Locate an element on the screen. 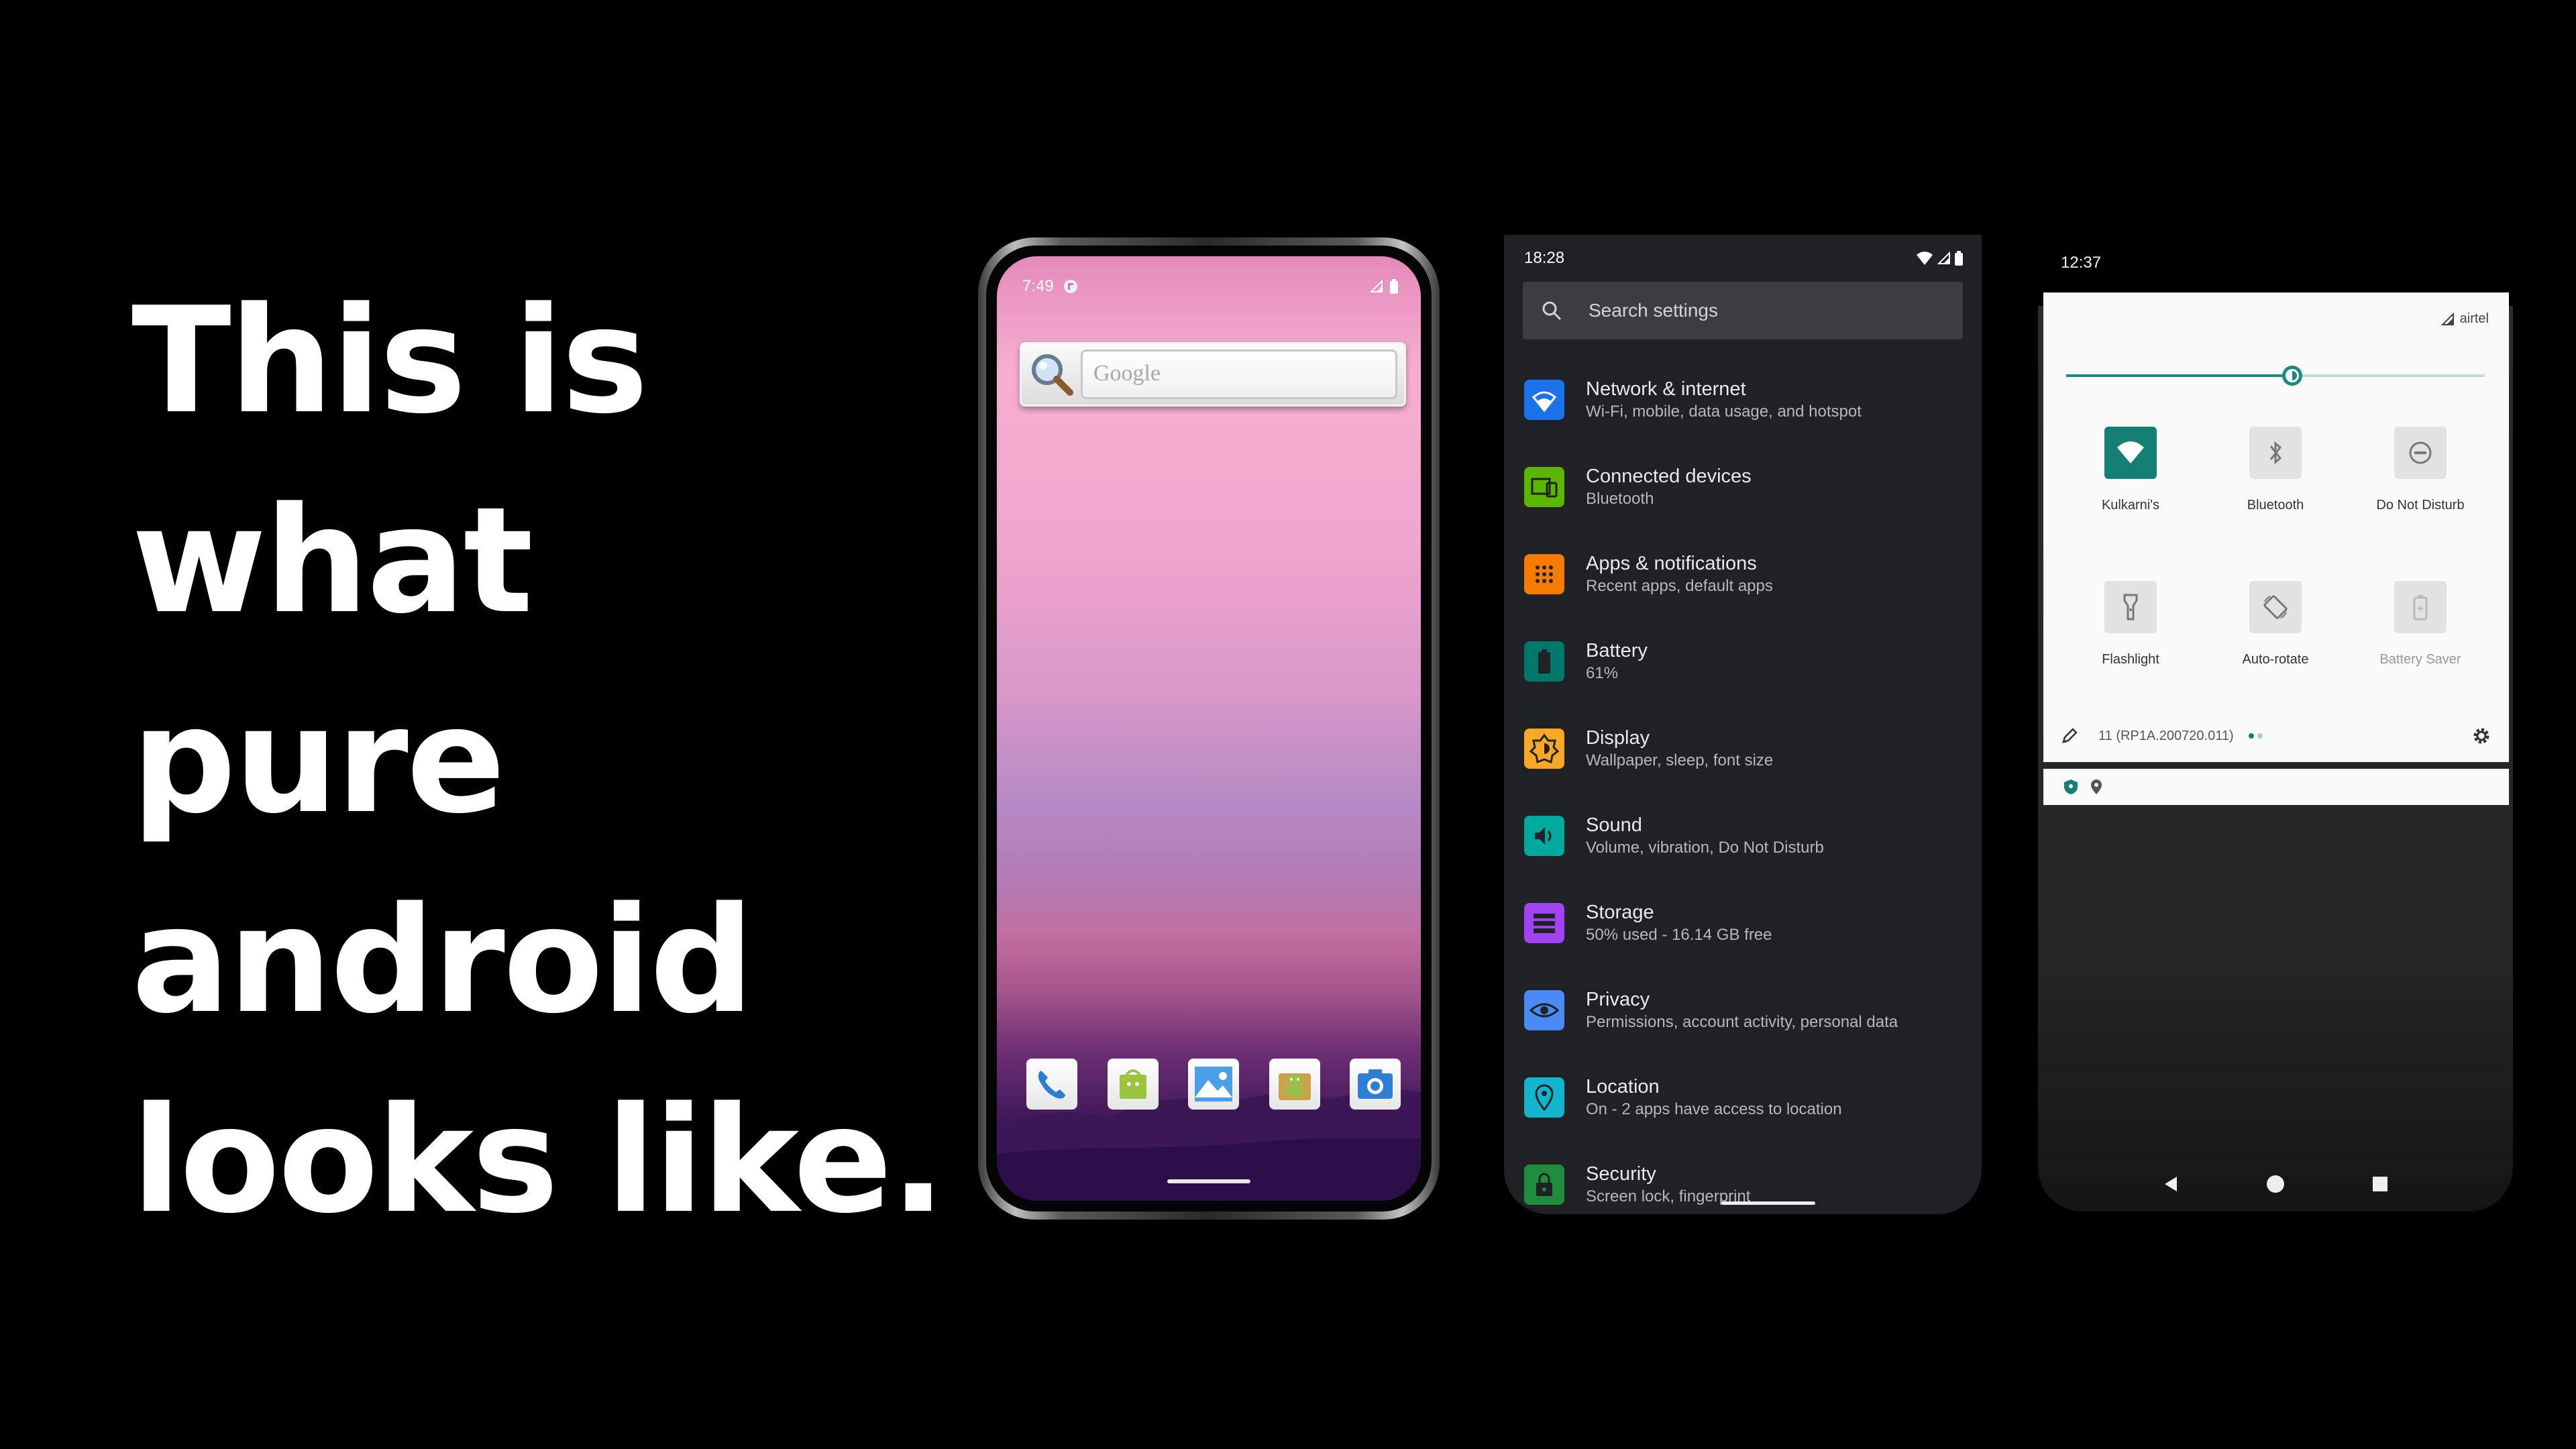 Image resolution: width=2576 pixels, height=1449 pixels. tile-do-not-disturb: Do Not Disturb is located at coordinates (2420, 470).